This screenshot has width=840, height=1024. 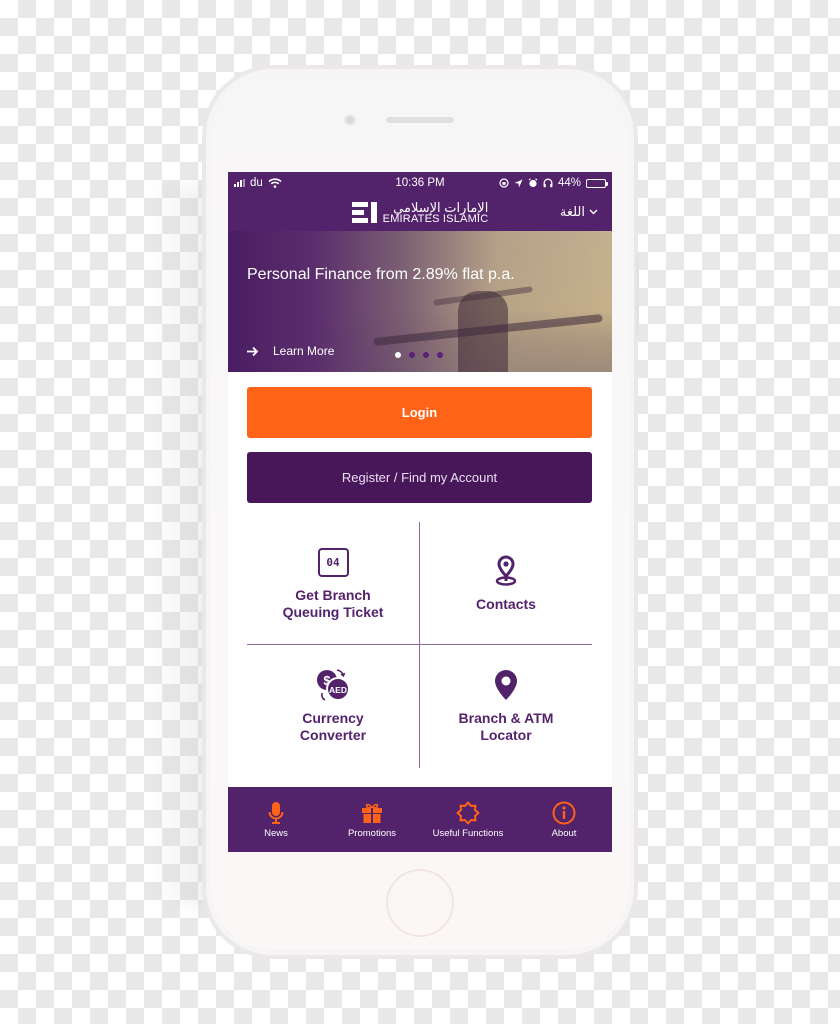 I want to click on rotation-lock-icon, so click(x=504, y=183).